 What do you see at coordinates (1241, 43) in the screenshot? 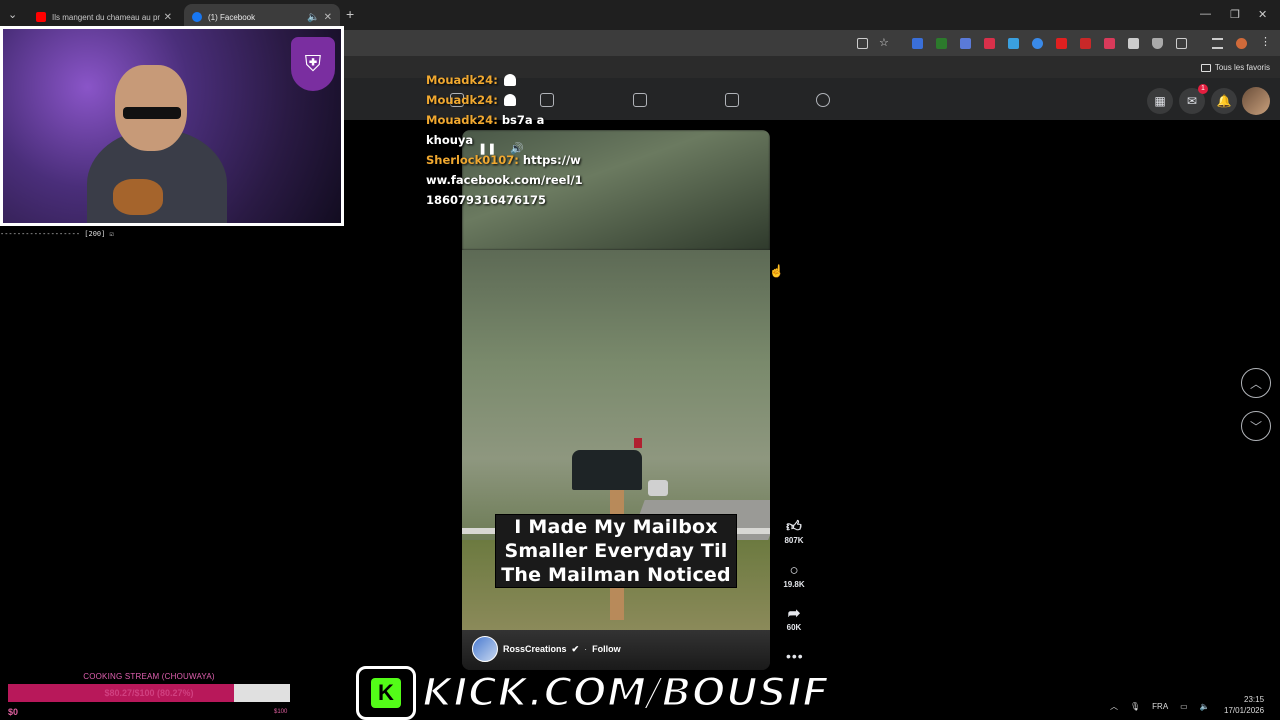
I see `profile-icon` at bounding box center [1241, 43].